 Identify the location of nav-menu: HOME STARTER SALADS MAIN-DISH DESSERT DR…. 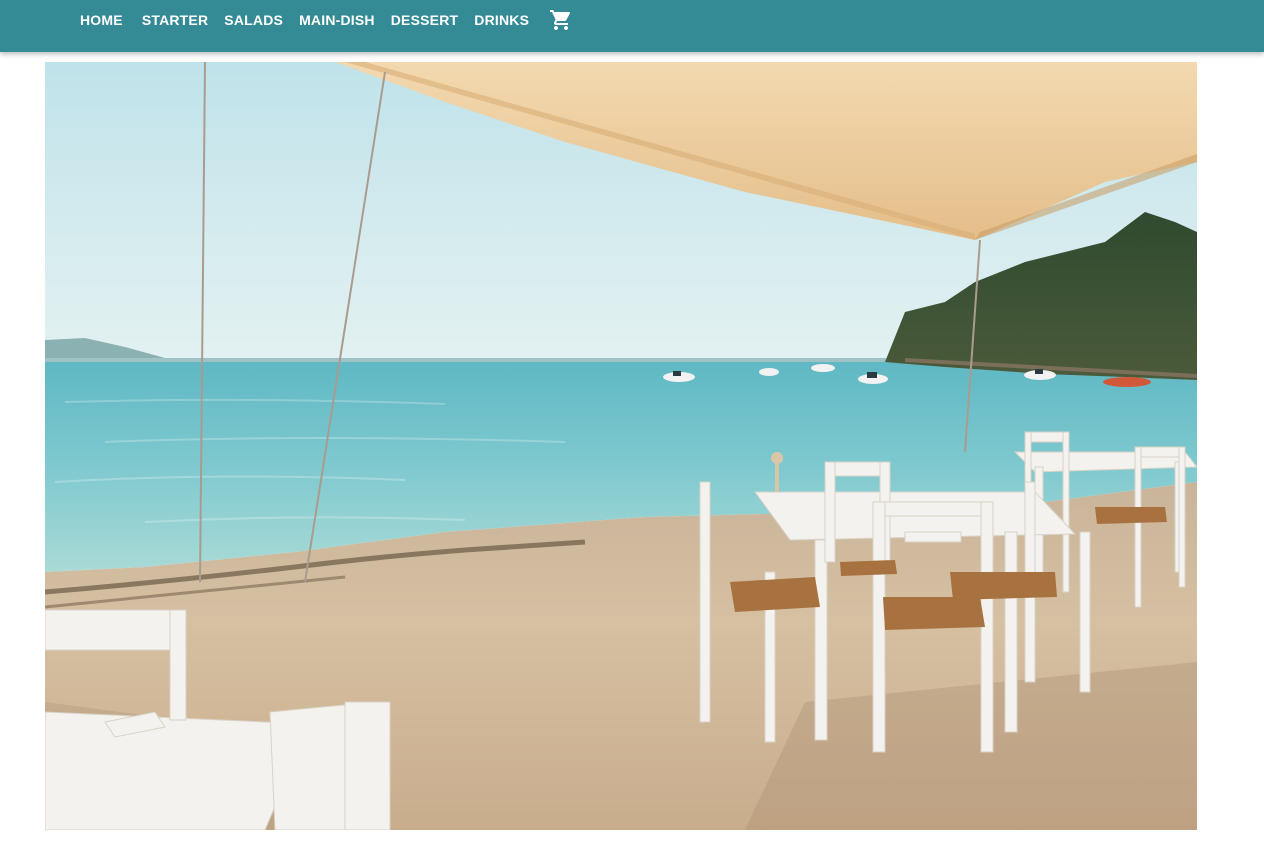
(326, 20).